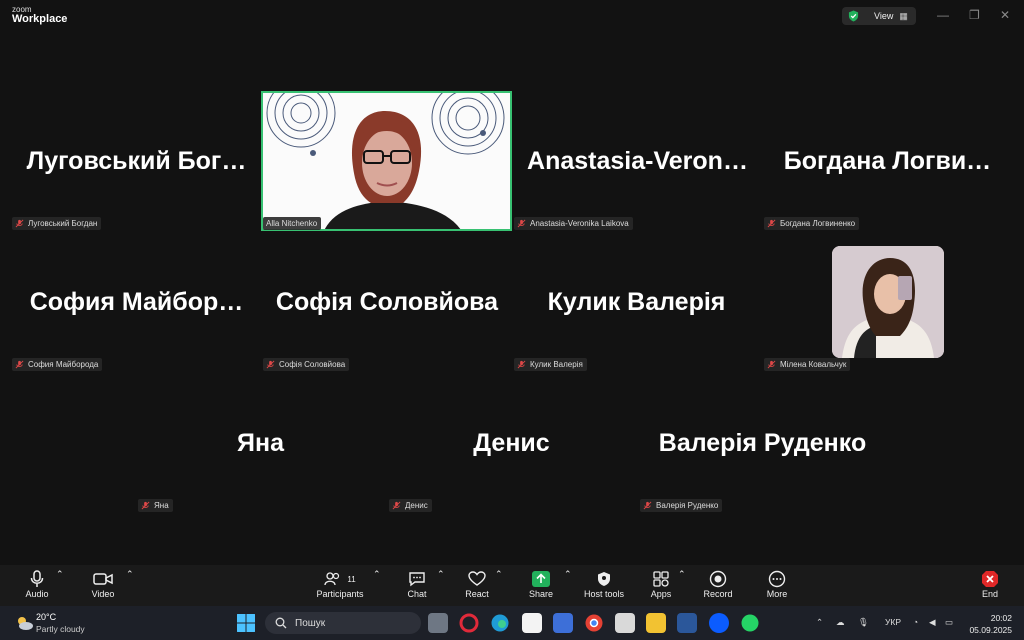 The width and height of the screenshot is (1024, 640). Describe the element at coordinates (49, 623) in the screenshot. I see `weather-widget: 20°C Partly cloudy` at that location.